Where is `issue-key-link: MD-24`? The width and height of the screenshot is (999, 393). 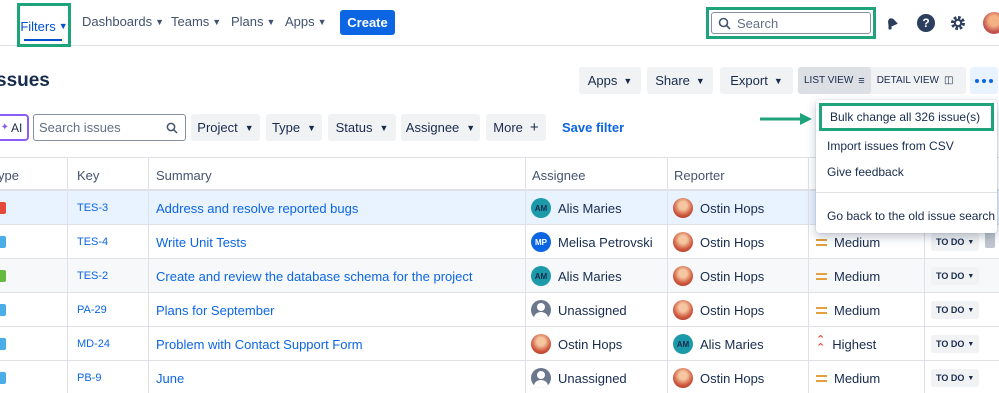 issue-key-link: MD-24 is located at coordinates (93, 344).